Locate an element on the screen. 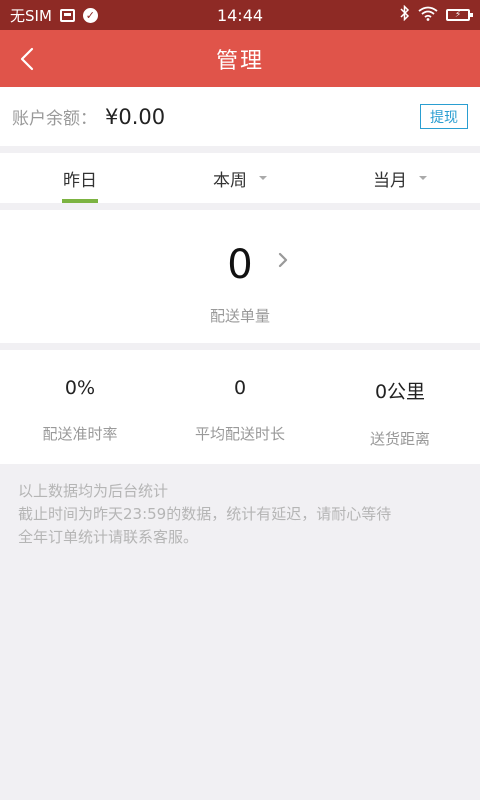  stat-on-time-rate: 0% 配送准时率 is located at coordinates (80, 407).